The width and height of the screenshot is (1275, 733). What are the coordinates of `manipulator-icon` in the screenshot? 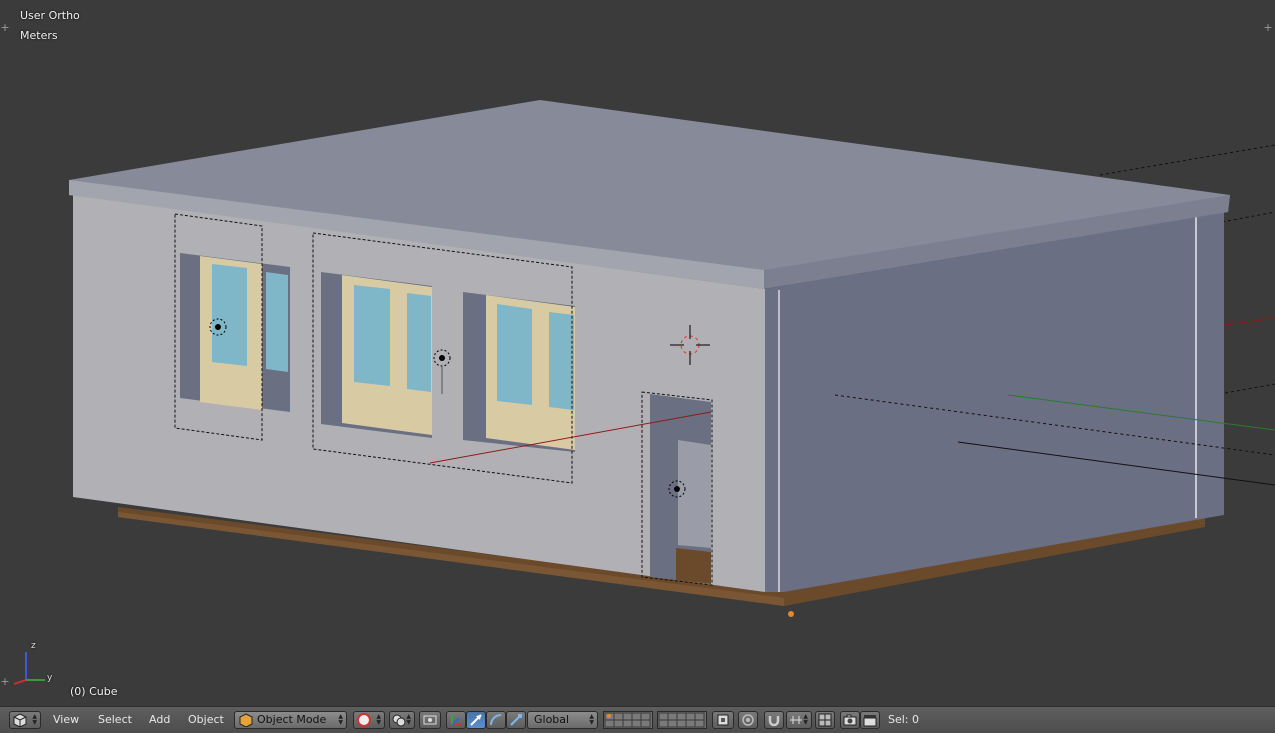 It's located at (456, 720).